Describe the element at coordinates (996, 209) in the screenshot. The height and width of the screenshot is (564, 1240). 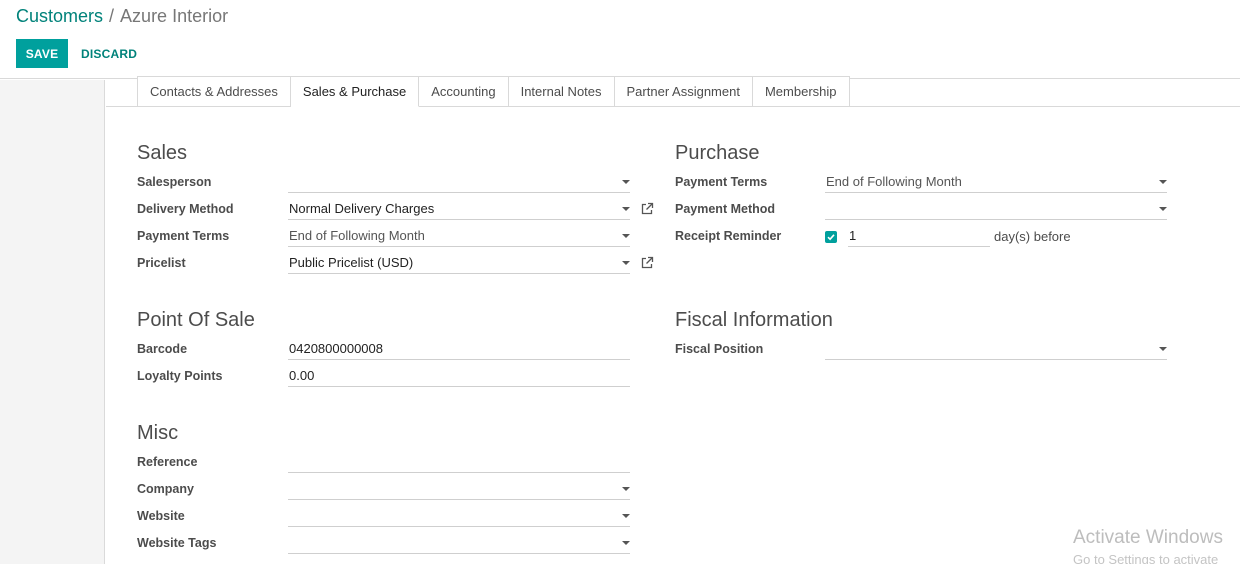
I see `payment-method-select` at that location.